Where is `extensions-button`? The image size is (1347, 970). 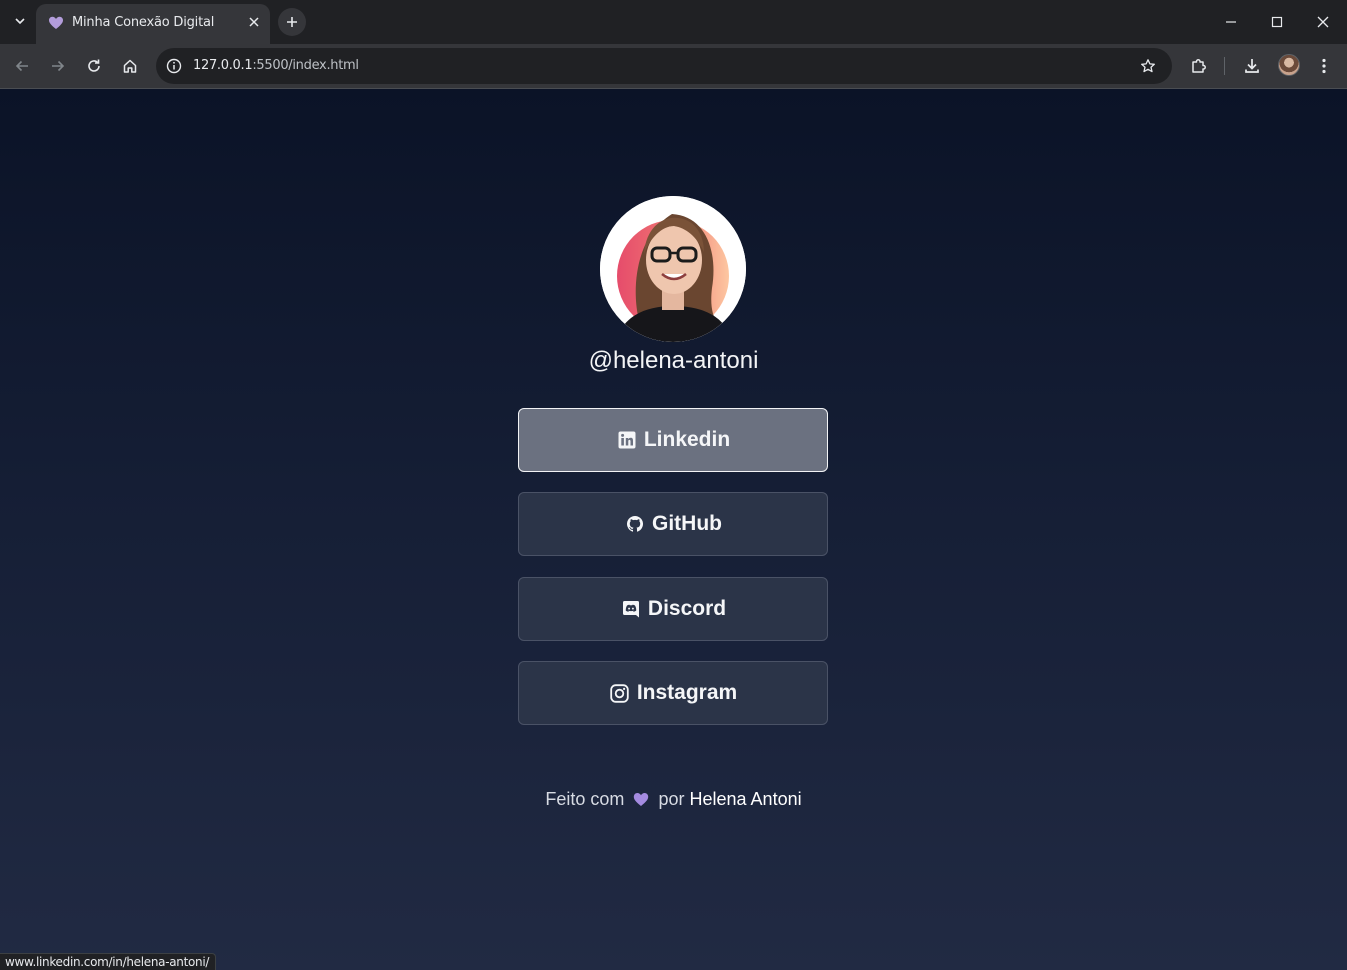
extensions-button is located at coordinates (1199, 66).